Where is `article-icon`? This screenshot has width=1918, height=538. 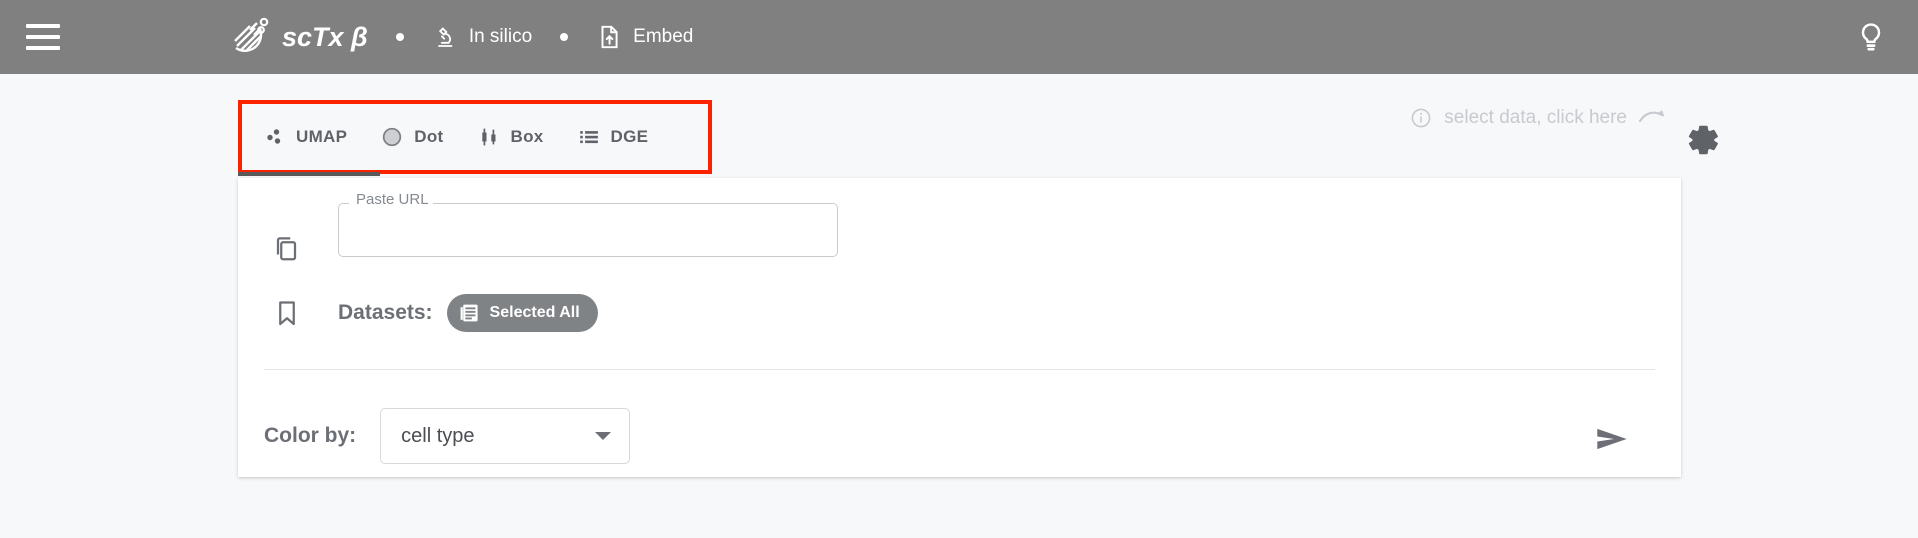 article-icon is located at coordinates (469, 313).